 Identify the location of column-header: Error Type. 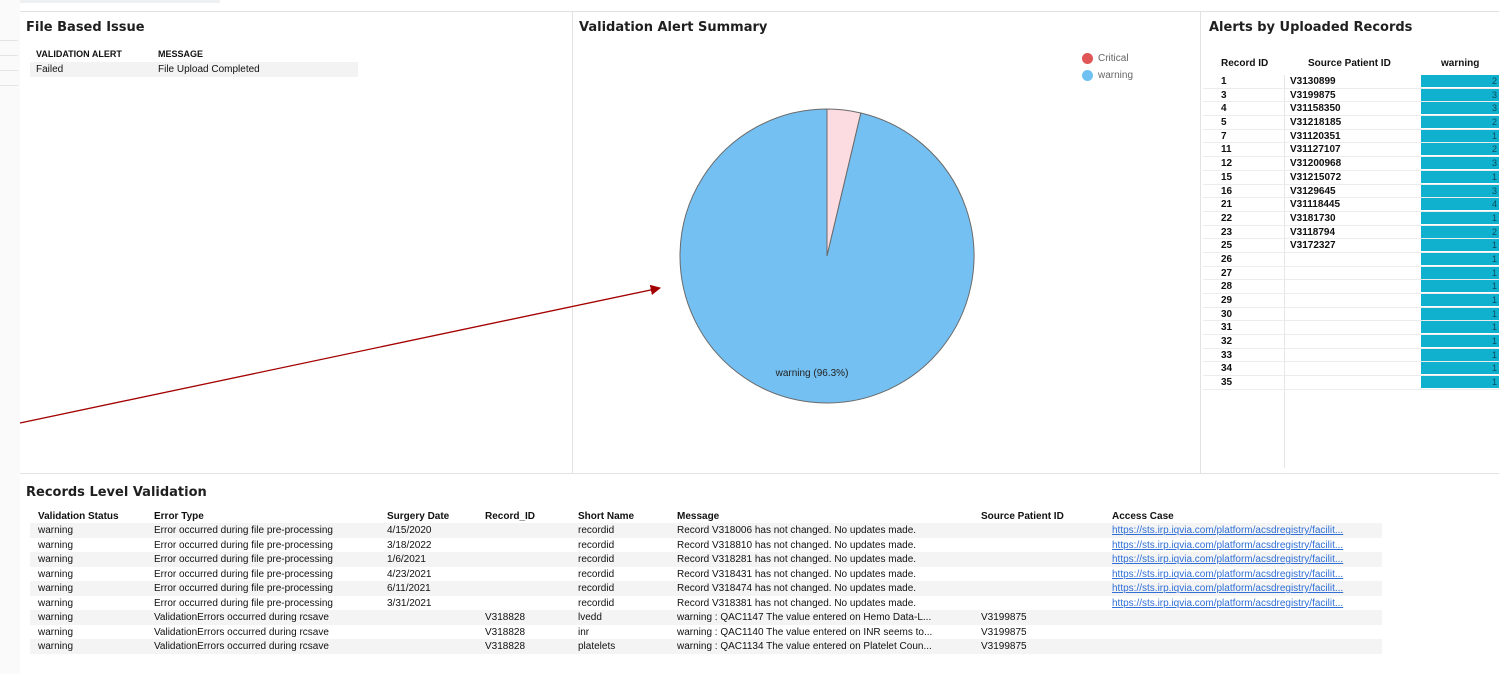
(179, 516).